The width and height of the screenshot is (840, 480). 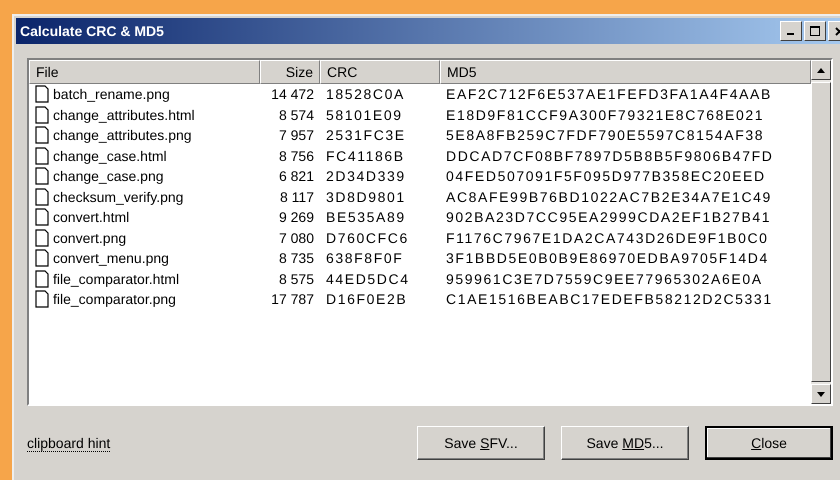 What do you see at coordinates (605, 135) in the screenshot?
I see `md5-cell-text: 5E8A8FB259C7FDF790E5597C8154AF38` at bounding box center [605, 135].